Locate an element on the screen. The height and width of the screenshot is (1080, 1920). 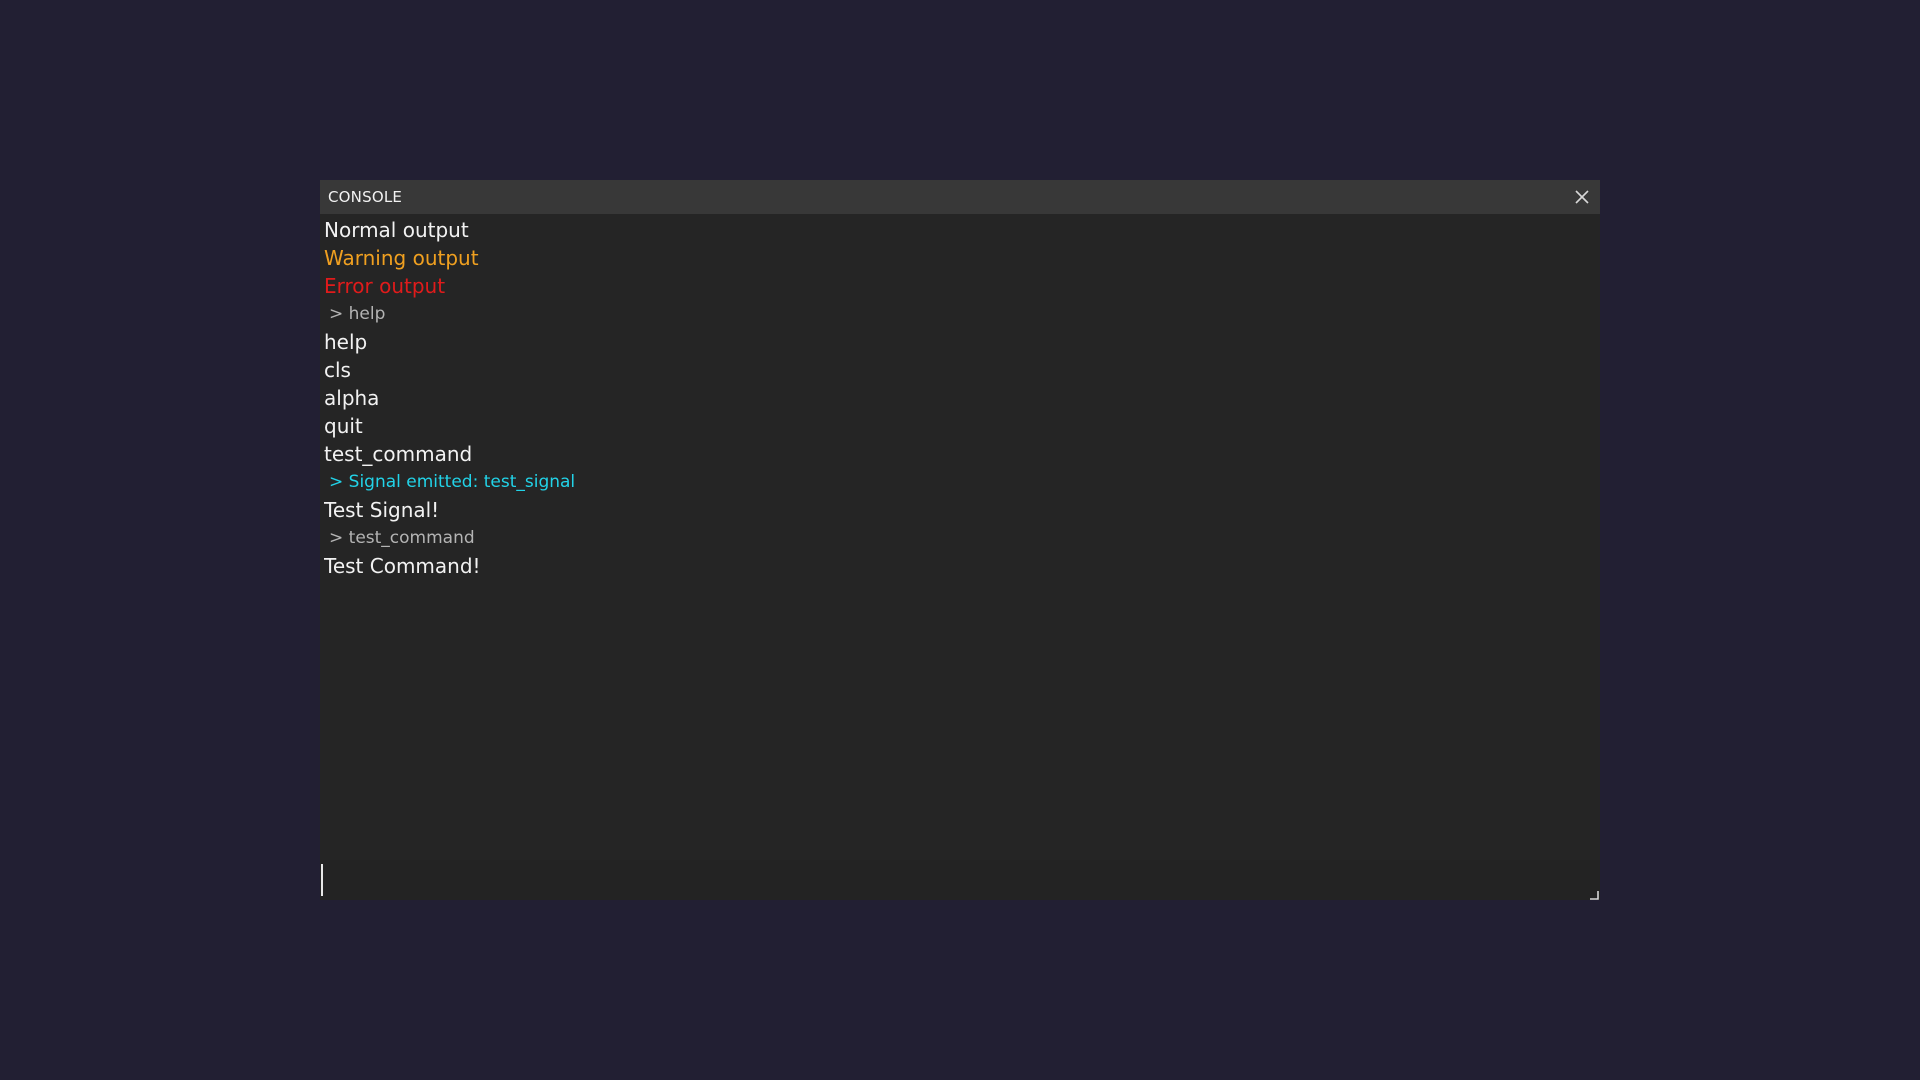
log-line: Test Signal! is located at coordinates (382, 510).